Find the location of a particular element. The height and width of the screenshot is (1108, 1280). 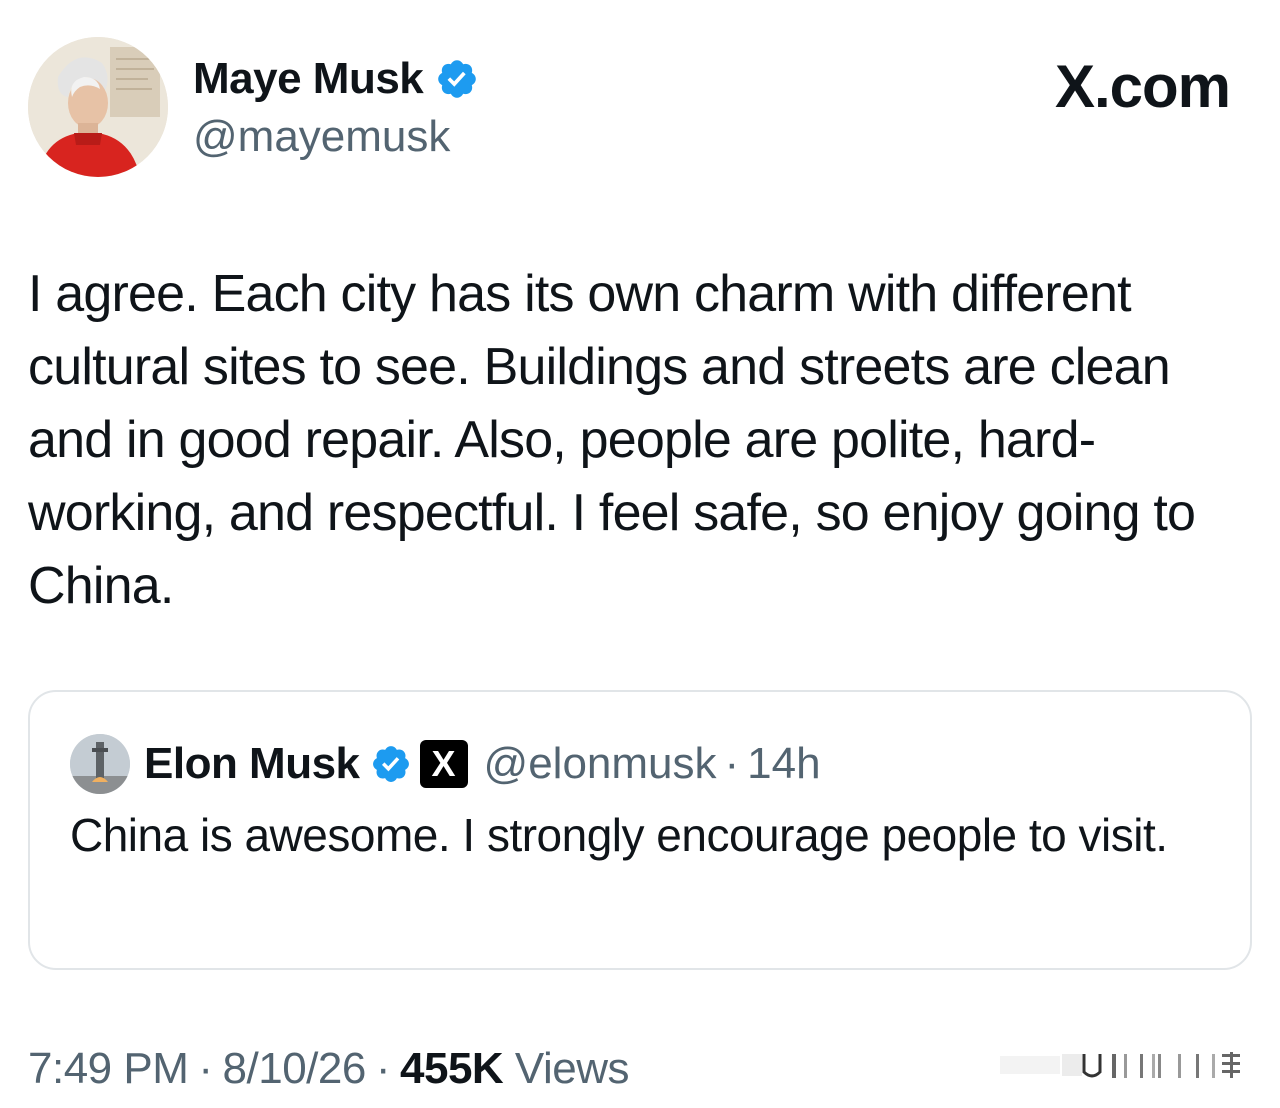

author-display-name: Maye Musk is located at coordinates (308, 79).